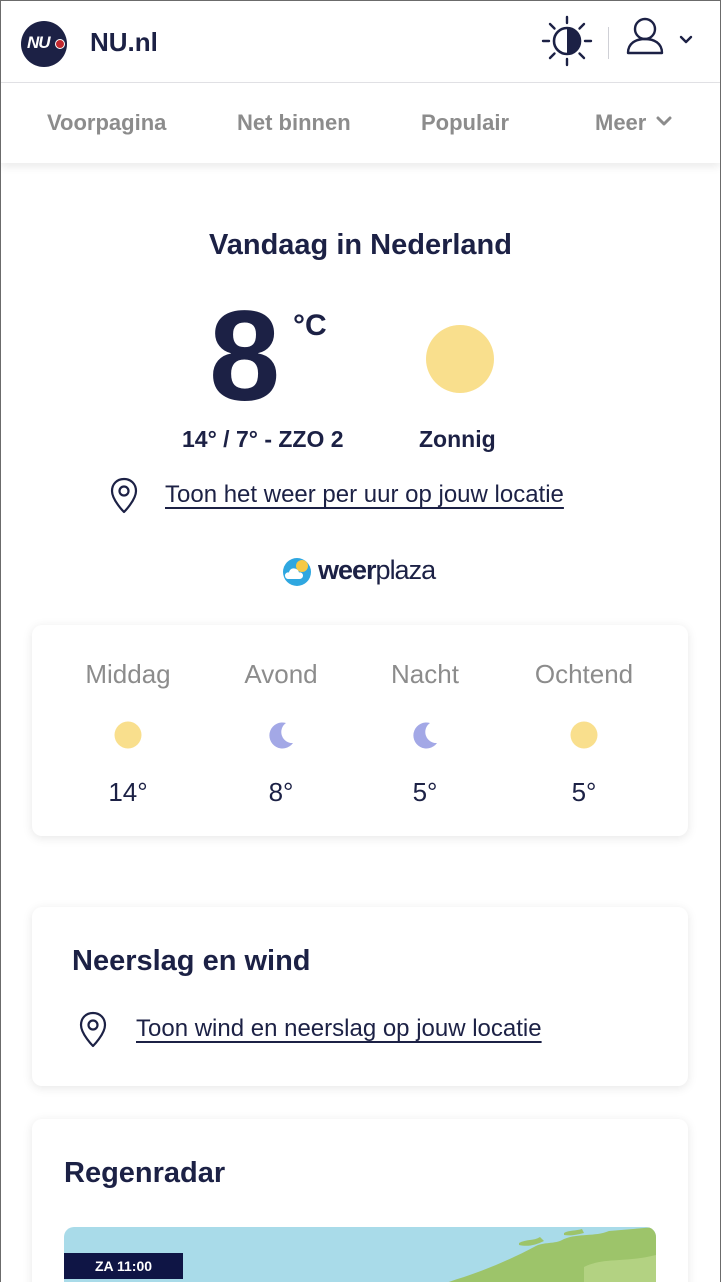 The width and height of the screenshot is (721, 1282). What do you see at coordinates (128, 674) in the screenshot?
I see `period-name: Middag` at bounding box center [128, 674].